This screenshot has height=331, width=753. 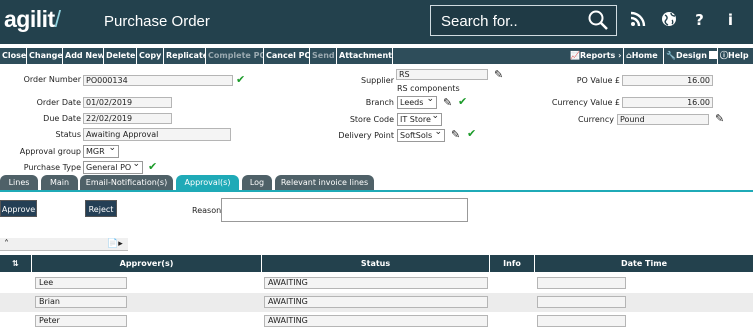 I want to click on table-row: Brian AWAITING, so click(x=376, y=302).